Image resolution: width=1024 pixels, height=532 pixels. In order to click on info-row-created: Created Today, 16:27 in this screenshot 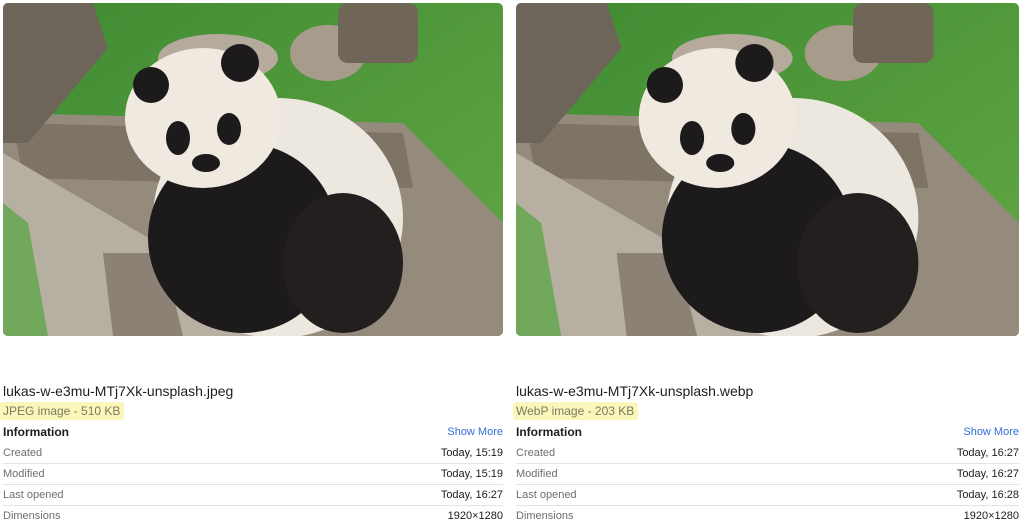, I will do `click(767, 453)`.